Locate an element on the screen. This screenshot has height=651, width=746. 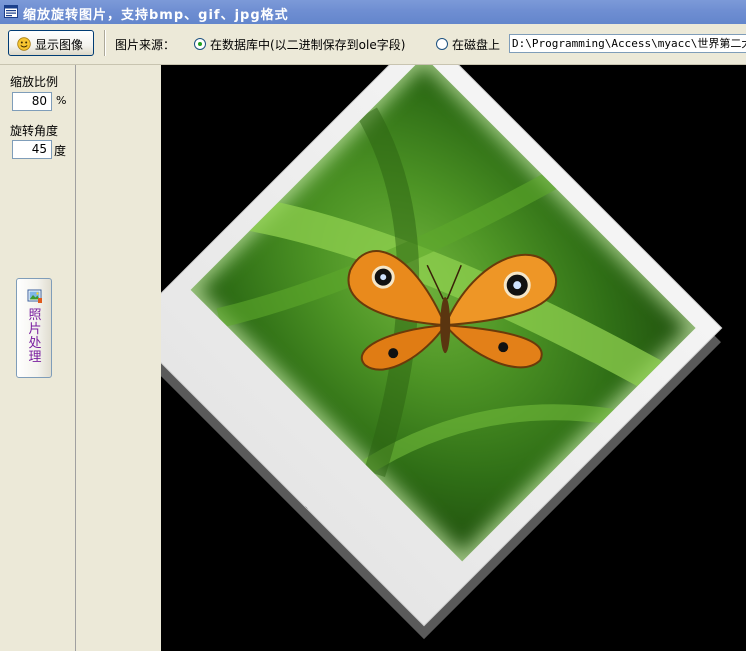
radio-database-label: 在数据库中(以二进制保存到ole字段) is located at coordinates (307, 44).